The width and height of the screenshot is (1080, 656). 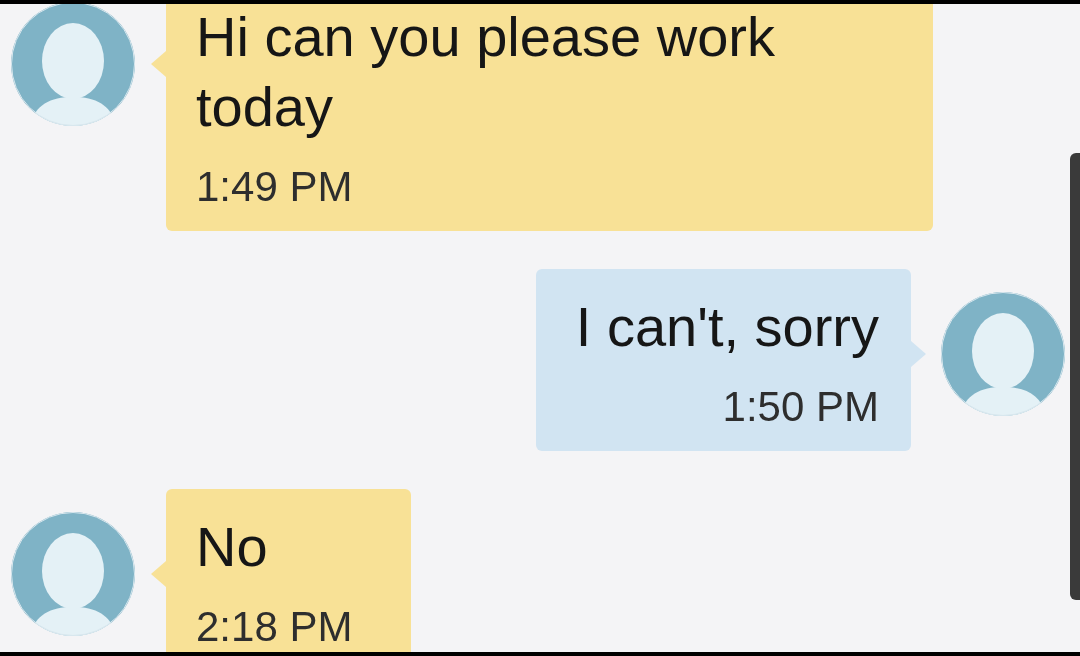 What do you see at coordinates (800, 407) in the screenshot?
I see `message-time: 1:50 PM` at bounding box center [800, 407].